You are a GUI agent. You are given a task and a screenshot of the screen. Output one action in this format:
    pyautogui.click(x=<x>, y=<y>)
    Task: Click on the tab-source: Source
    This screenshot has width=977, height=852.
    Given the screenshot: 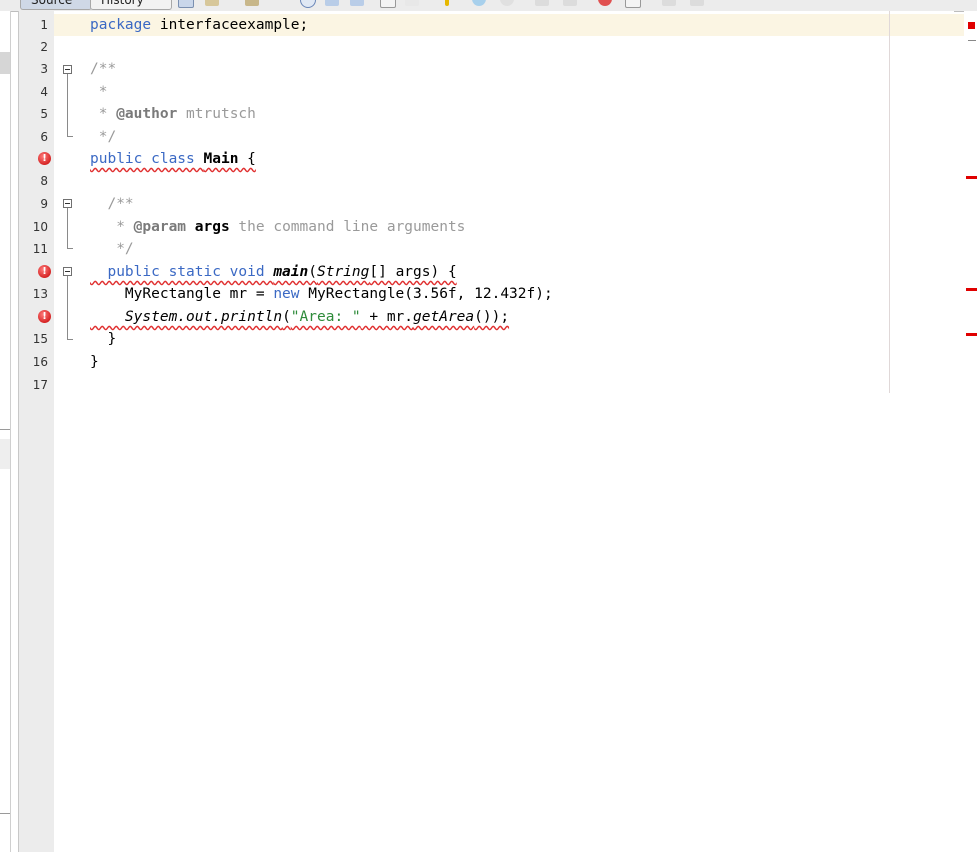 What is the action you would take?
    pyautogui.click(x=56, y=5)
    